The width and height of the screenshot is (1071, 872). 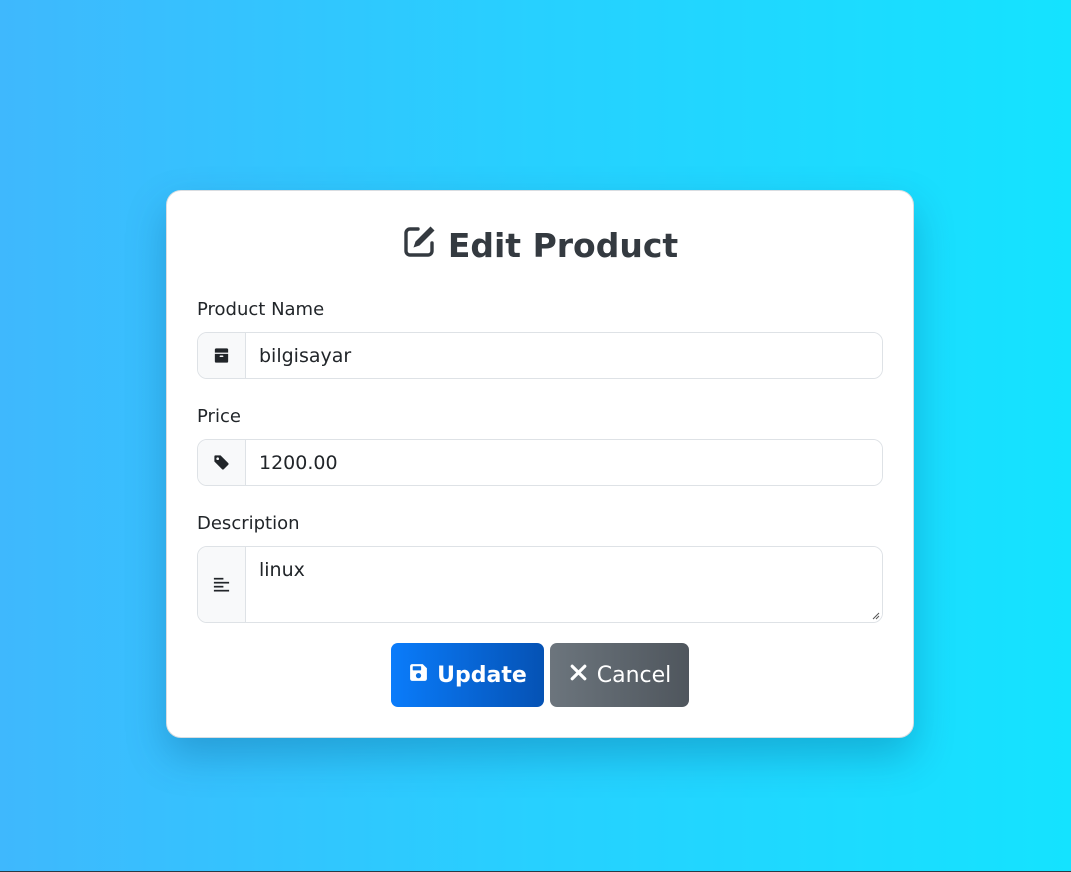 I want to click on price-label: Price, so click(x=219, y=416).